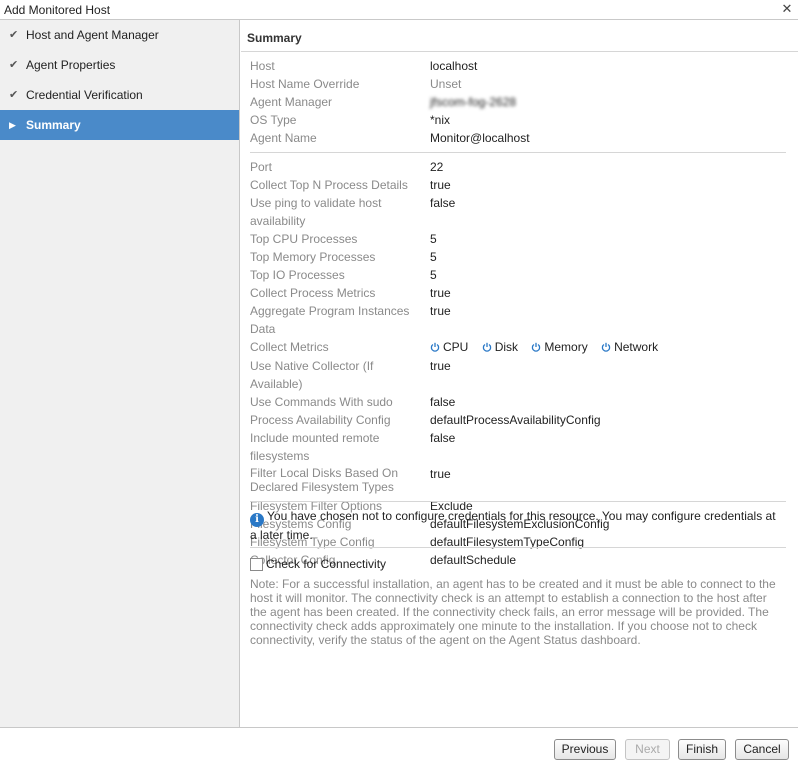 This screenshot has width=798, height=767. What do you see at coordinates (520, 167) in the screenshot?
I see `detail-row-port: Port 22` at bounding box center [520, 167].